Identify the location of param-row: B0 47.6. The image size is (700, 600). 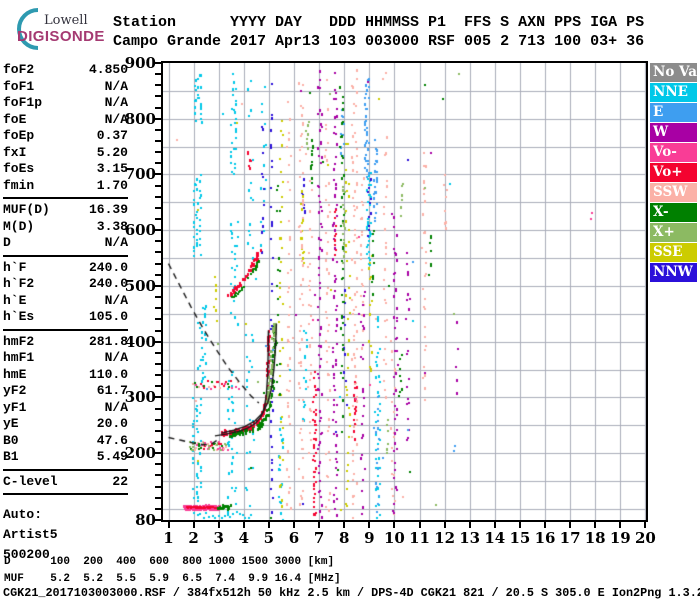
(65, 441).